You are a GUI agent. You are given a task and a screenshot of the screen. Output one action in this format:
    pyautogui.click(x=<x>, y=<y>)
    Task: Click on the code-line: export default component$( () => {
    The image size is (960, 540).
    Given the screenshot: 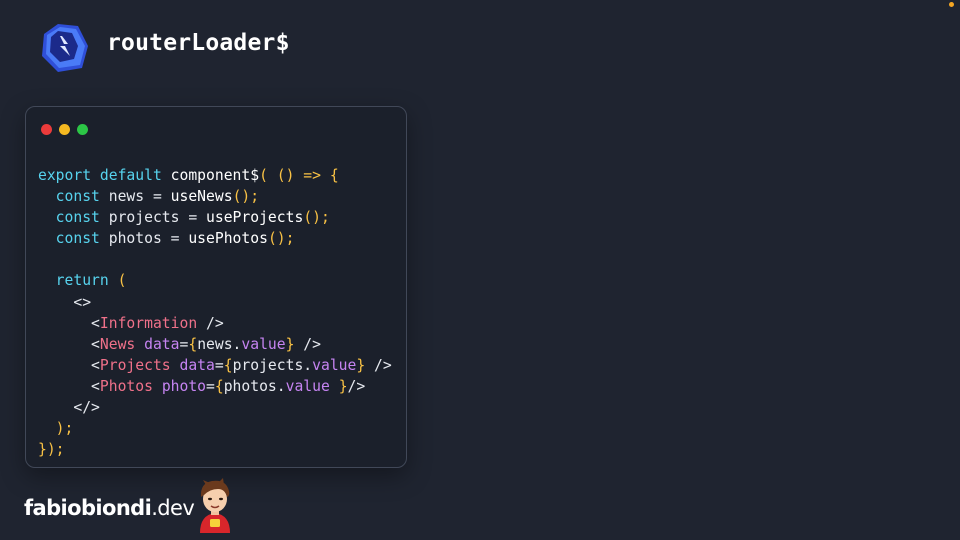 What is the action you would take?
    pyautogui.click(x=215, y=175)
    